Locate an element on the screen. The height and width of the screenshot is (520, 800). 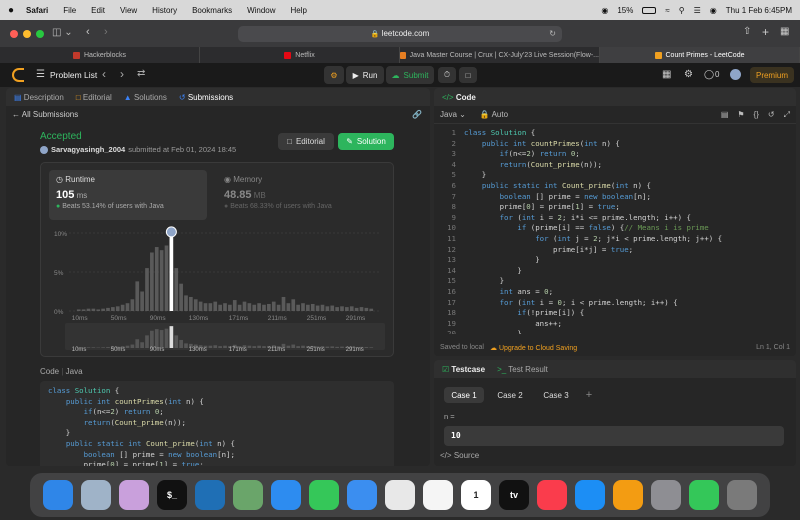
battery-icon is located at coordinates (649, 10).